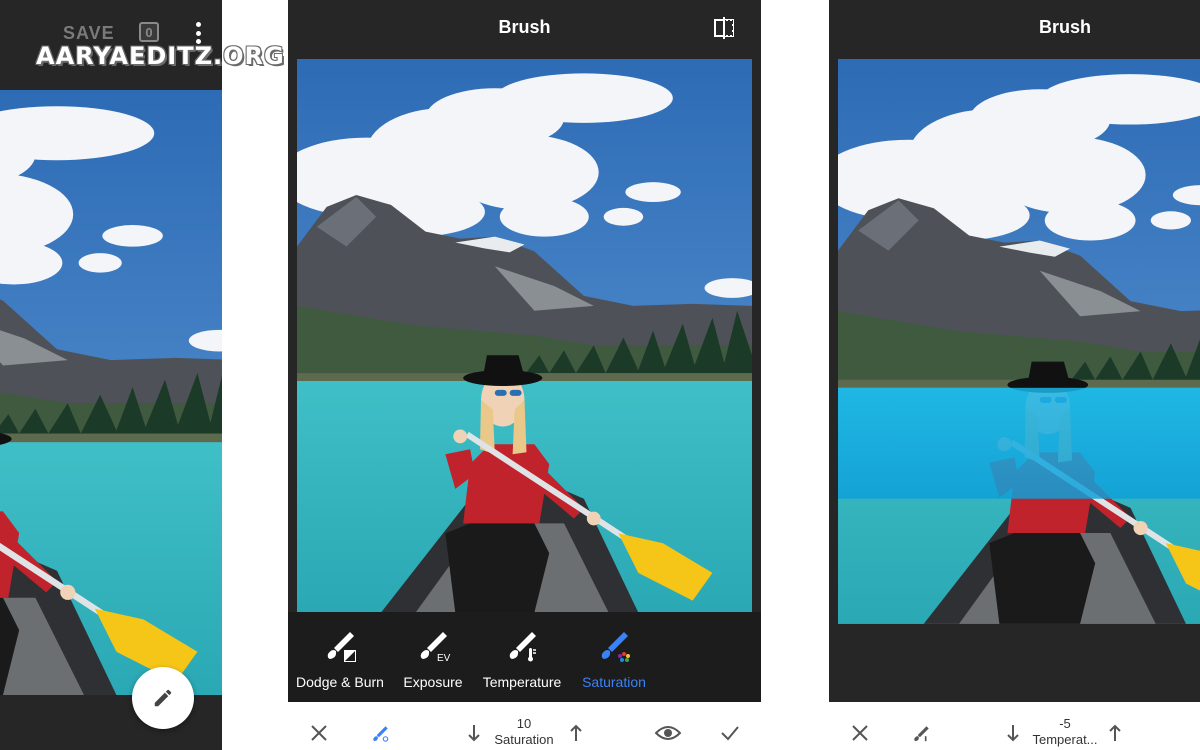  I want to click on eye-icon, so click(668, 733).